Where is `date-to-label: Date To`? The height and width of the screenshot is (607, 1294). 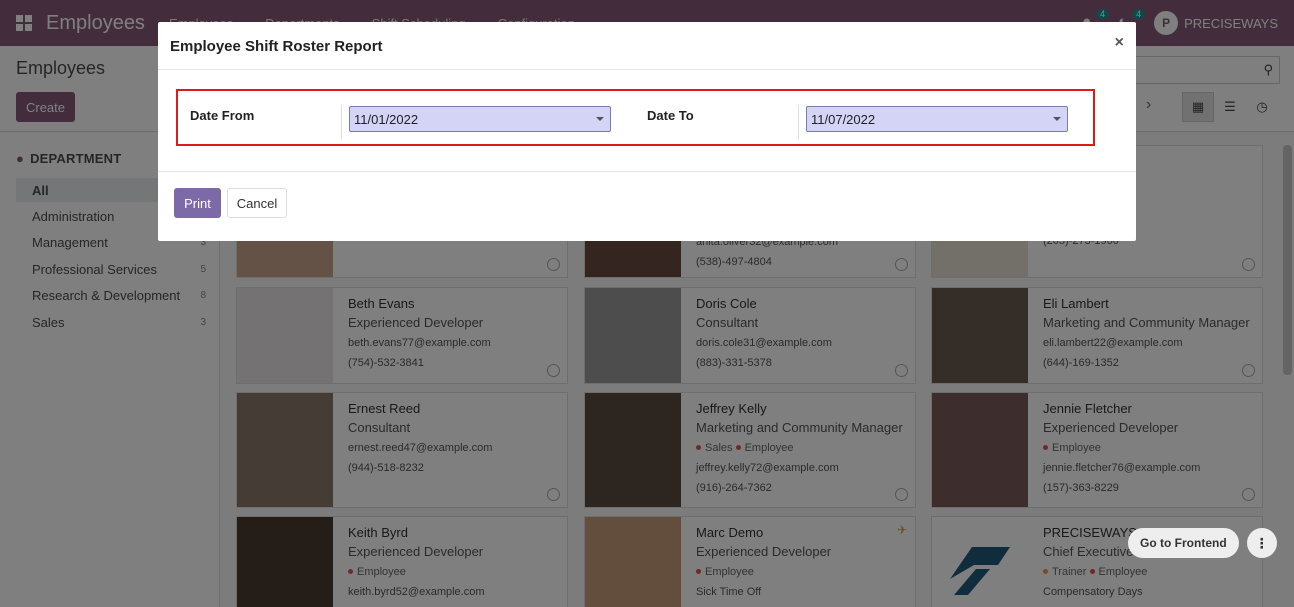
date-to-label: Date To is located at coordinates (670, 115).